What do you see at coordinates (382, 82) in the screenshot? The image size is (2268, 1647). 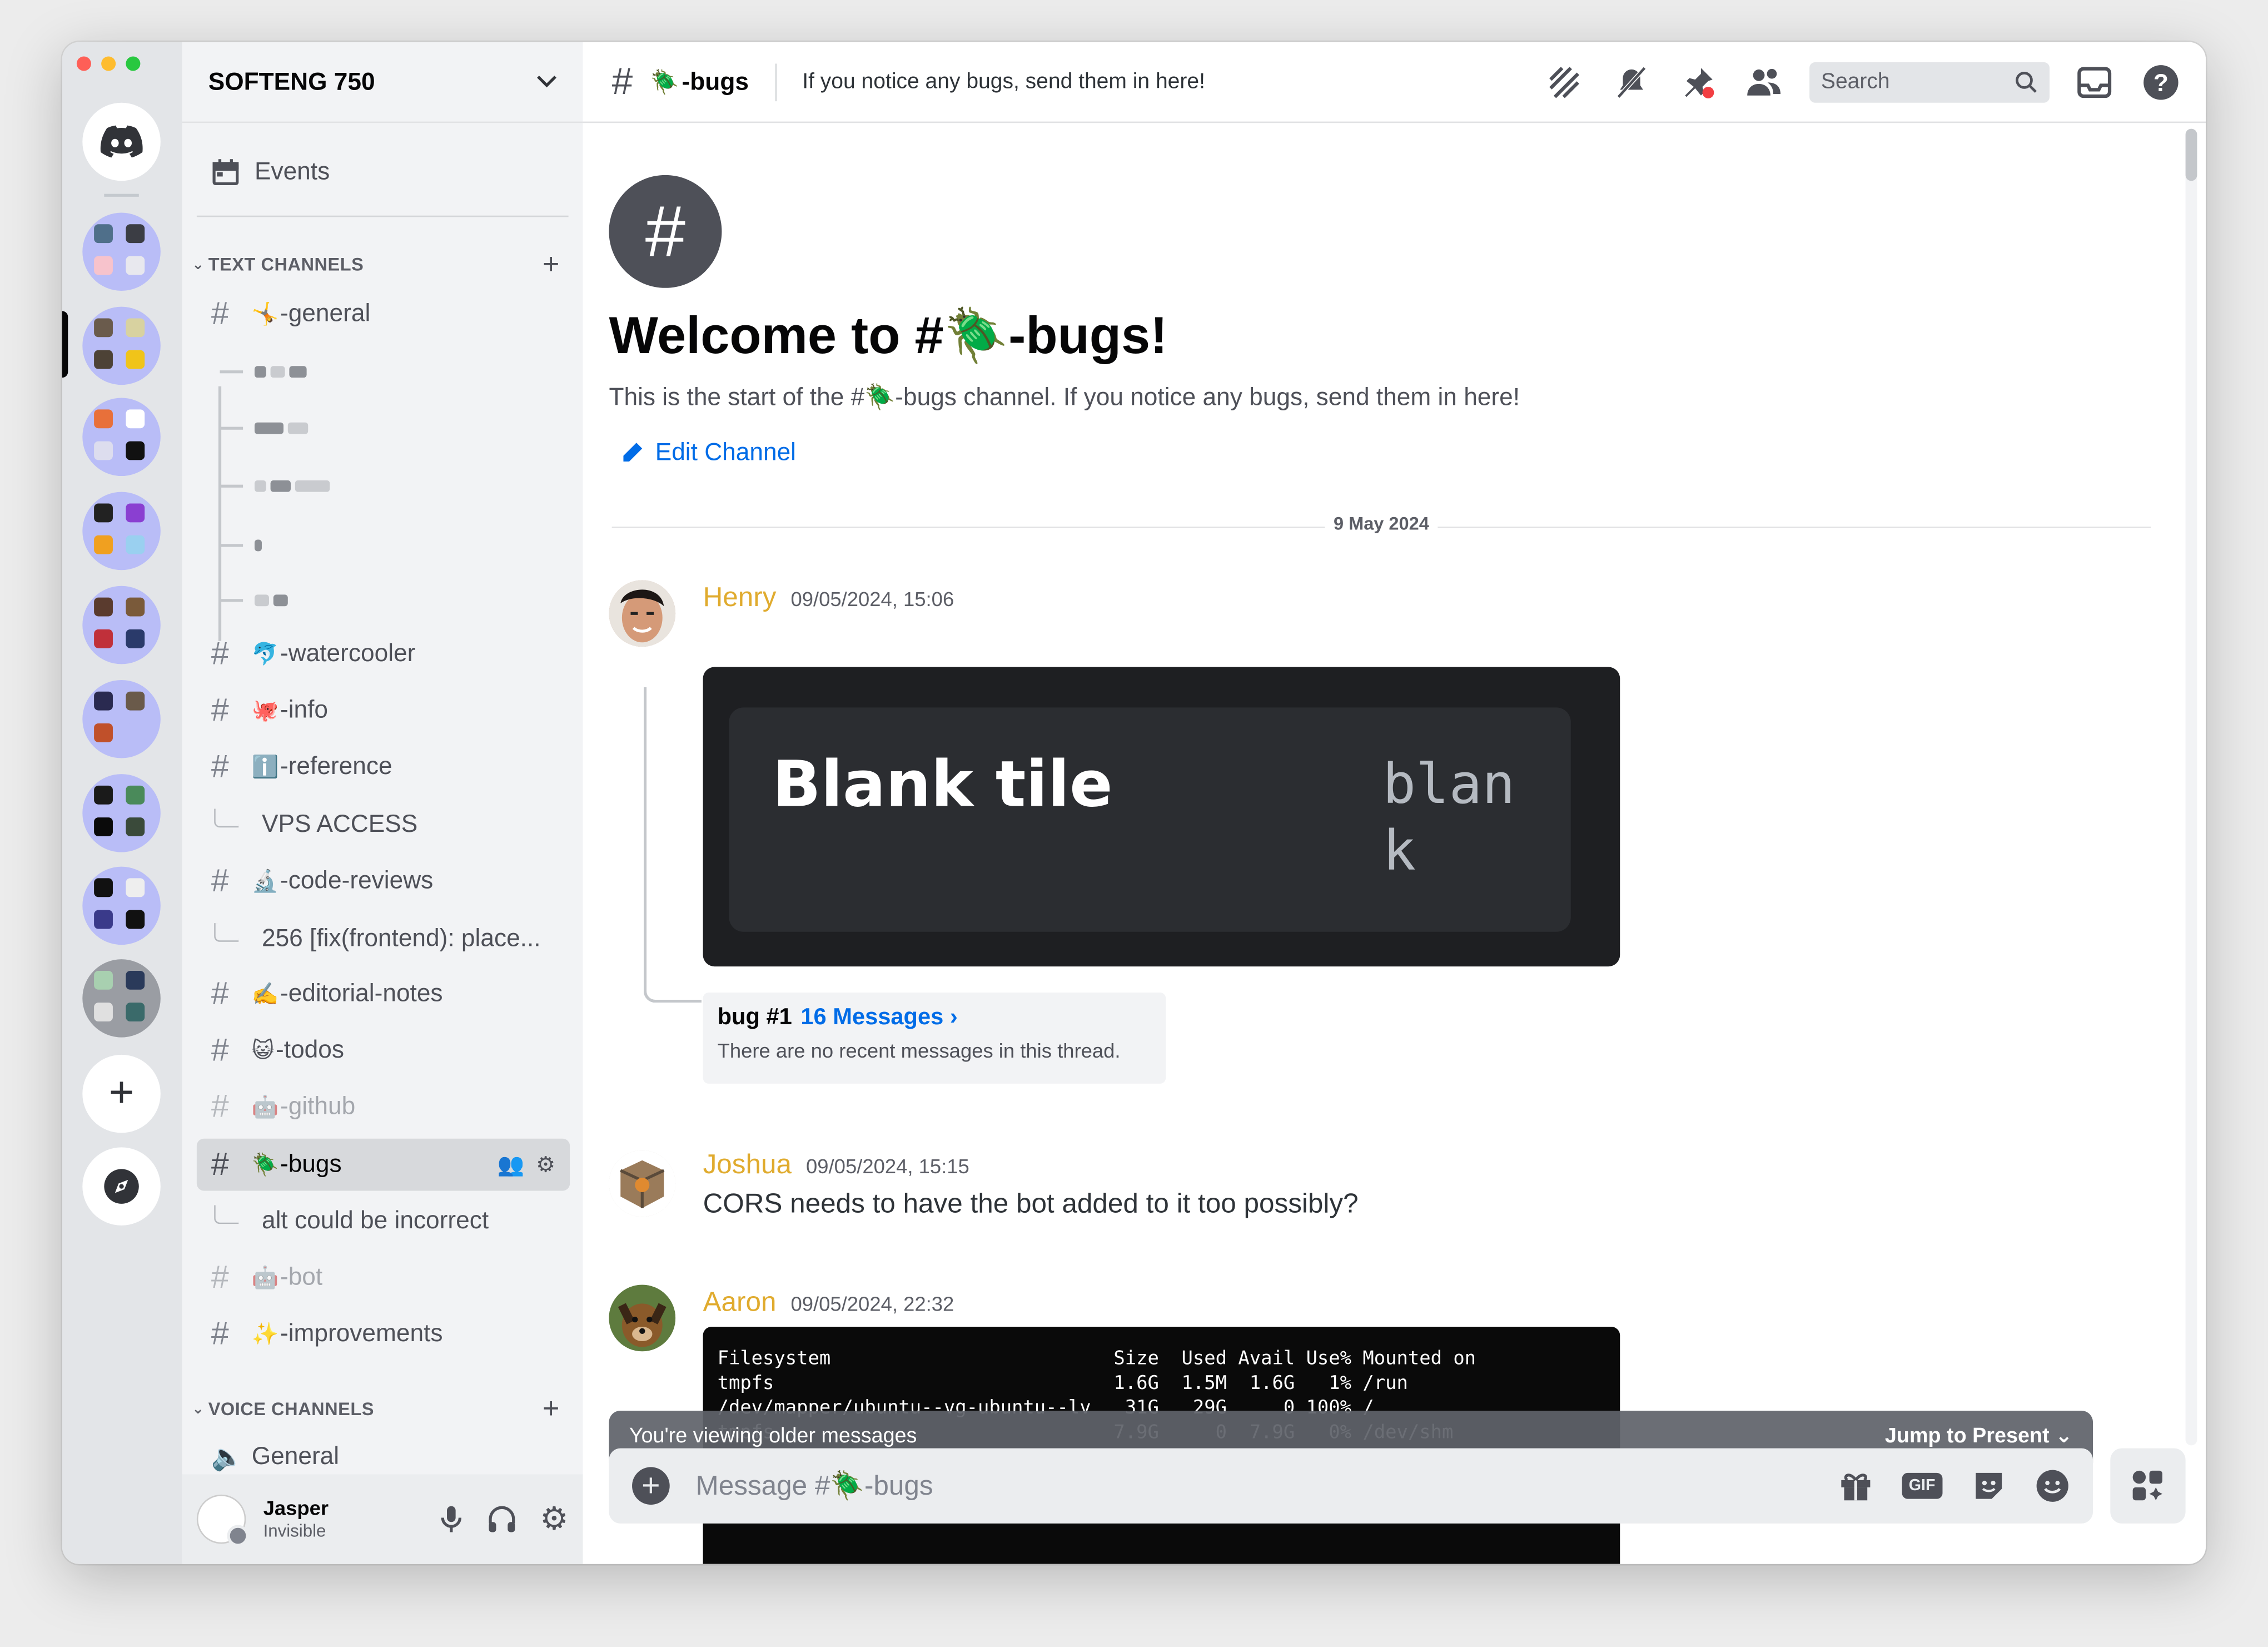 I see `guild-header: SOFTENG 750` at bounding box center [382, 82].